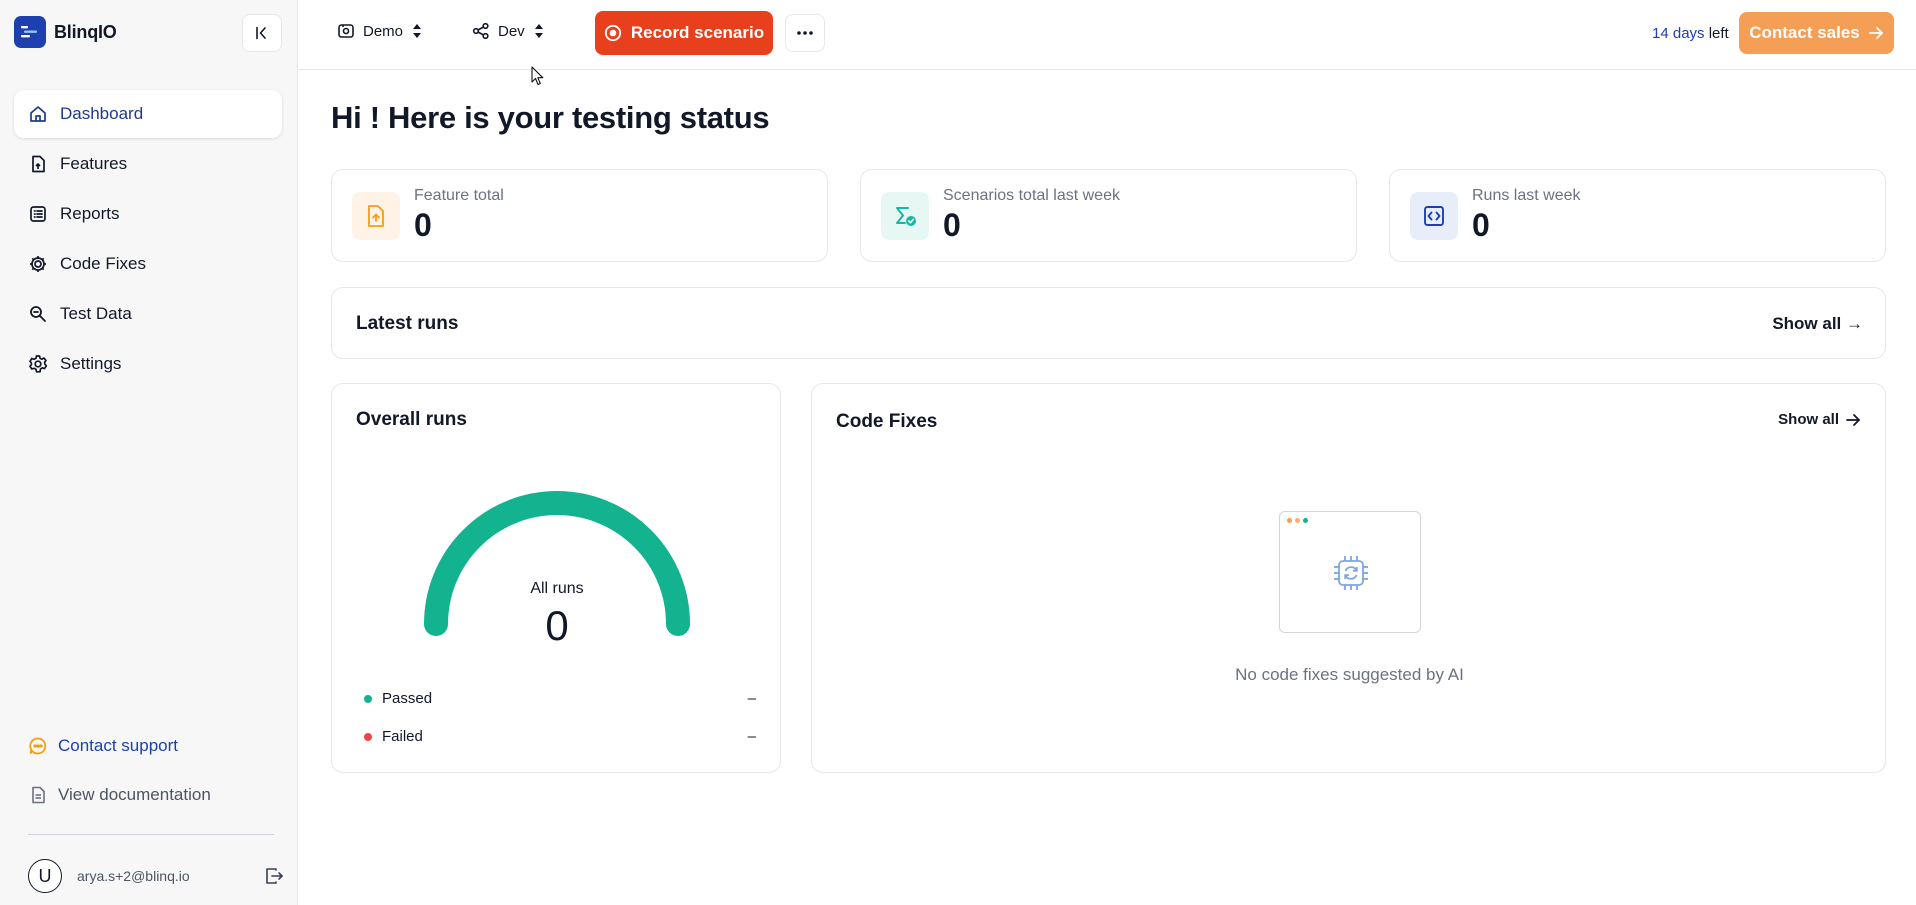  Describe the element at coordinates (1804, 32) in the screenshot. I see `contact-sales-label: Contact sales` at that location.